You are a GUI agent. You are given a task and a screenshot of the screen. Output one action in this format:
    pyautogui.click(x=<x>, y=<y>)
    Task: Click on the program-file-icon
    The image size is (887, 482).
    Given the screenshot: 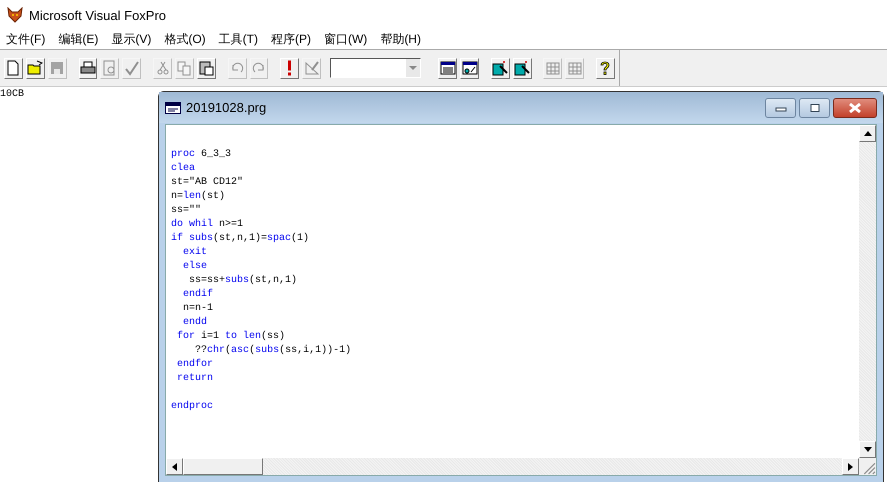 What is the action you would take?
    pyautogui.click(x=173, y=108)
    